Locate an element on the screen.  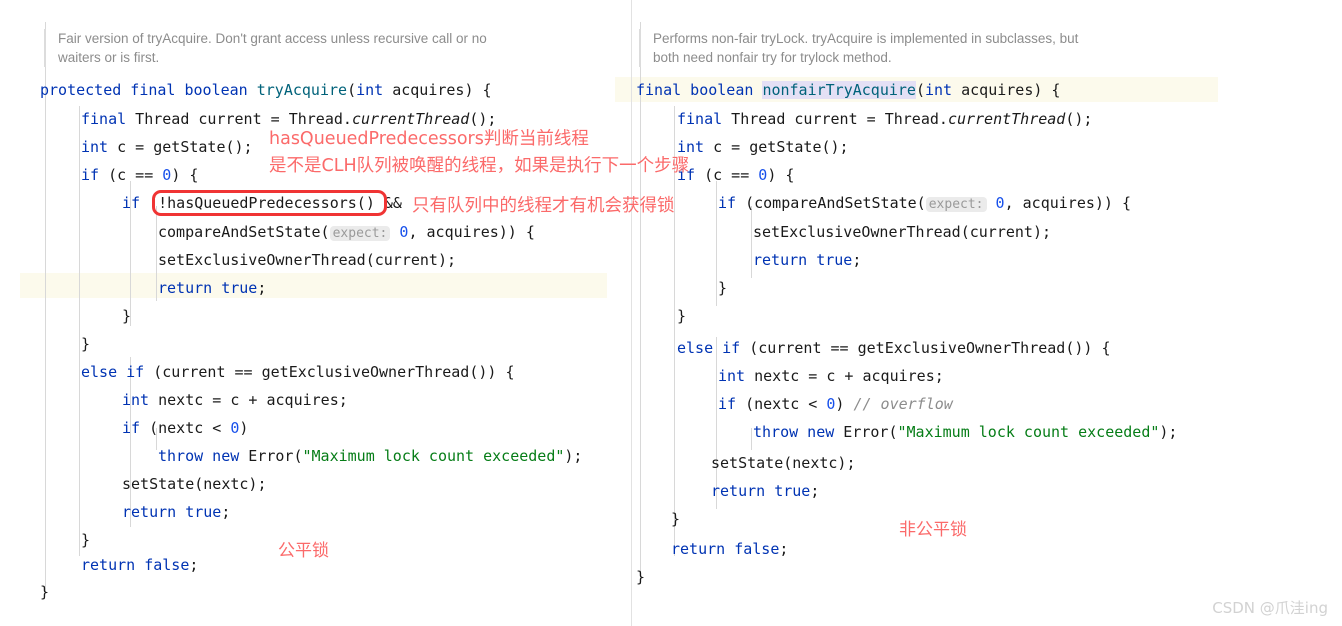
annotation-note-1-line-2: 是不是CLH队列被唤醒的线程，如果是执行下一个步骤 is located at coordinates (479, 166).